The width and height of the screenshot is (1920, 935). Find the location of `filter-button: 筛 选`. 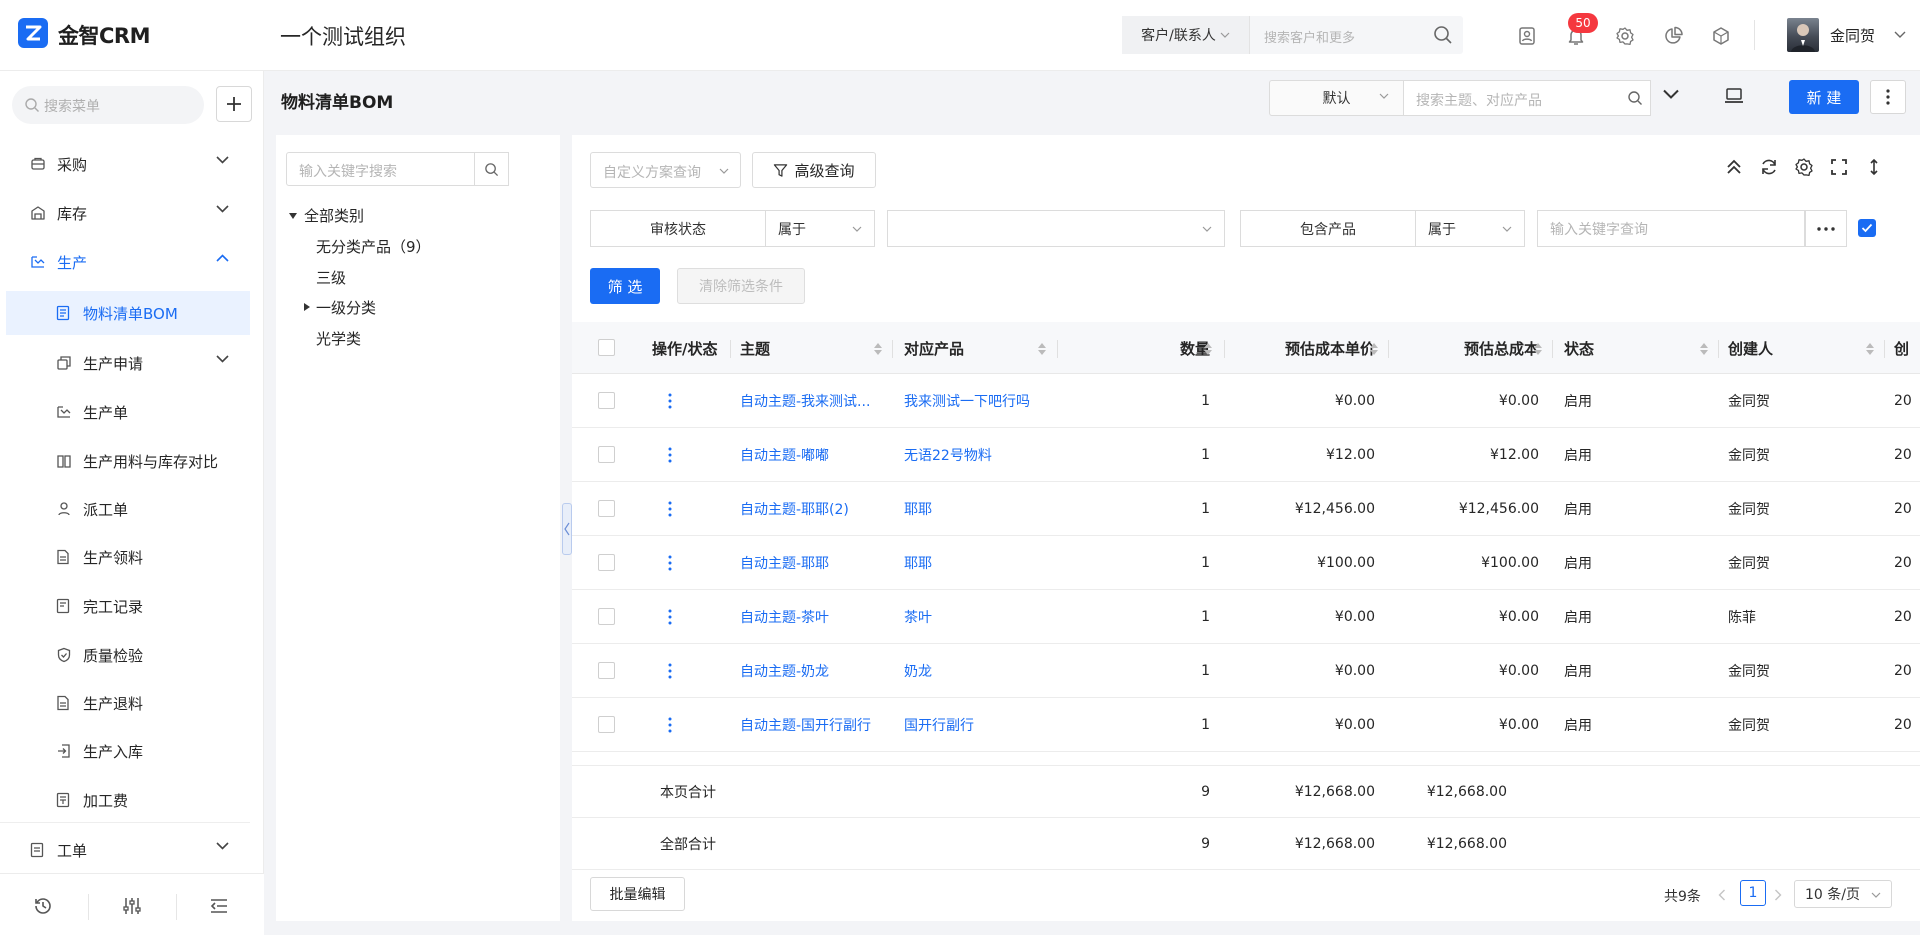

filter-button: 筛 选 is located at coordinates (625, 286).